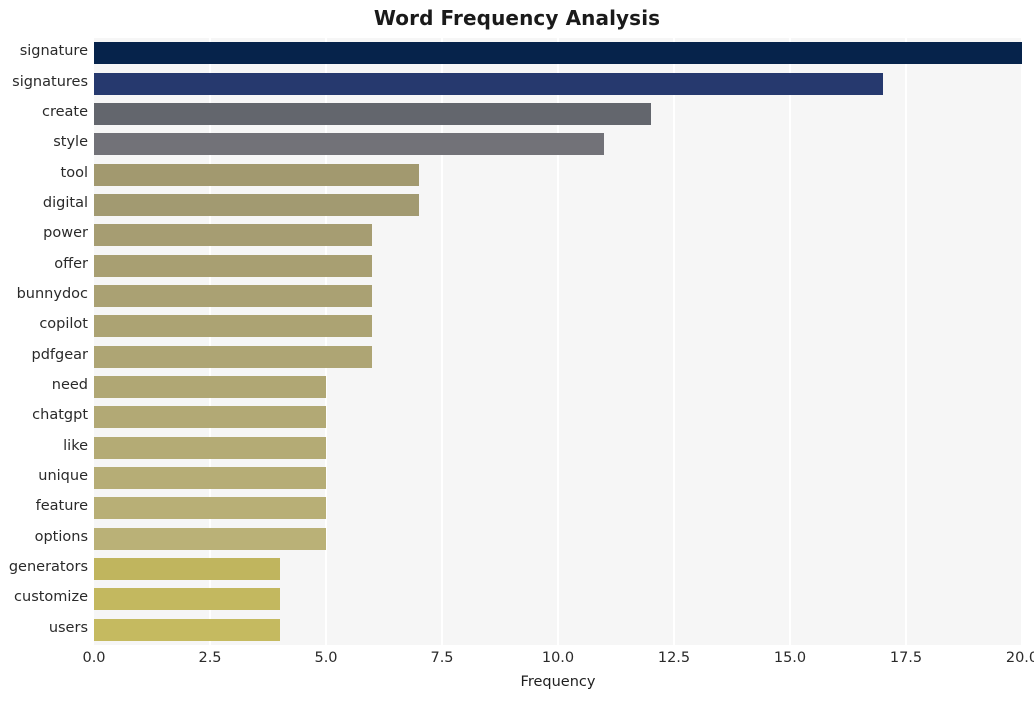 This screenshot has height=701, width=1034. Describe the element at coordinates (69, 385) in the screenshot. I see `y-tick-label: need` at that location.